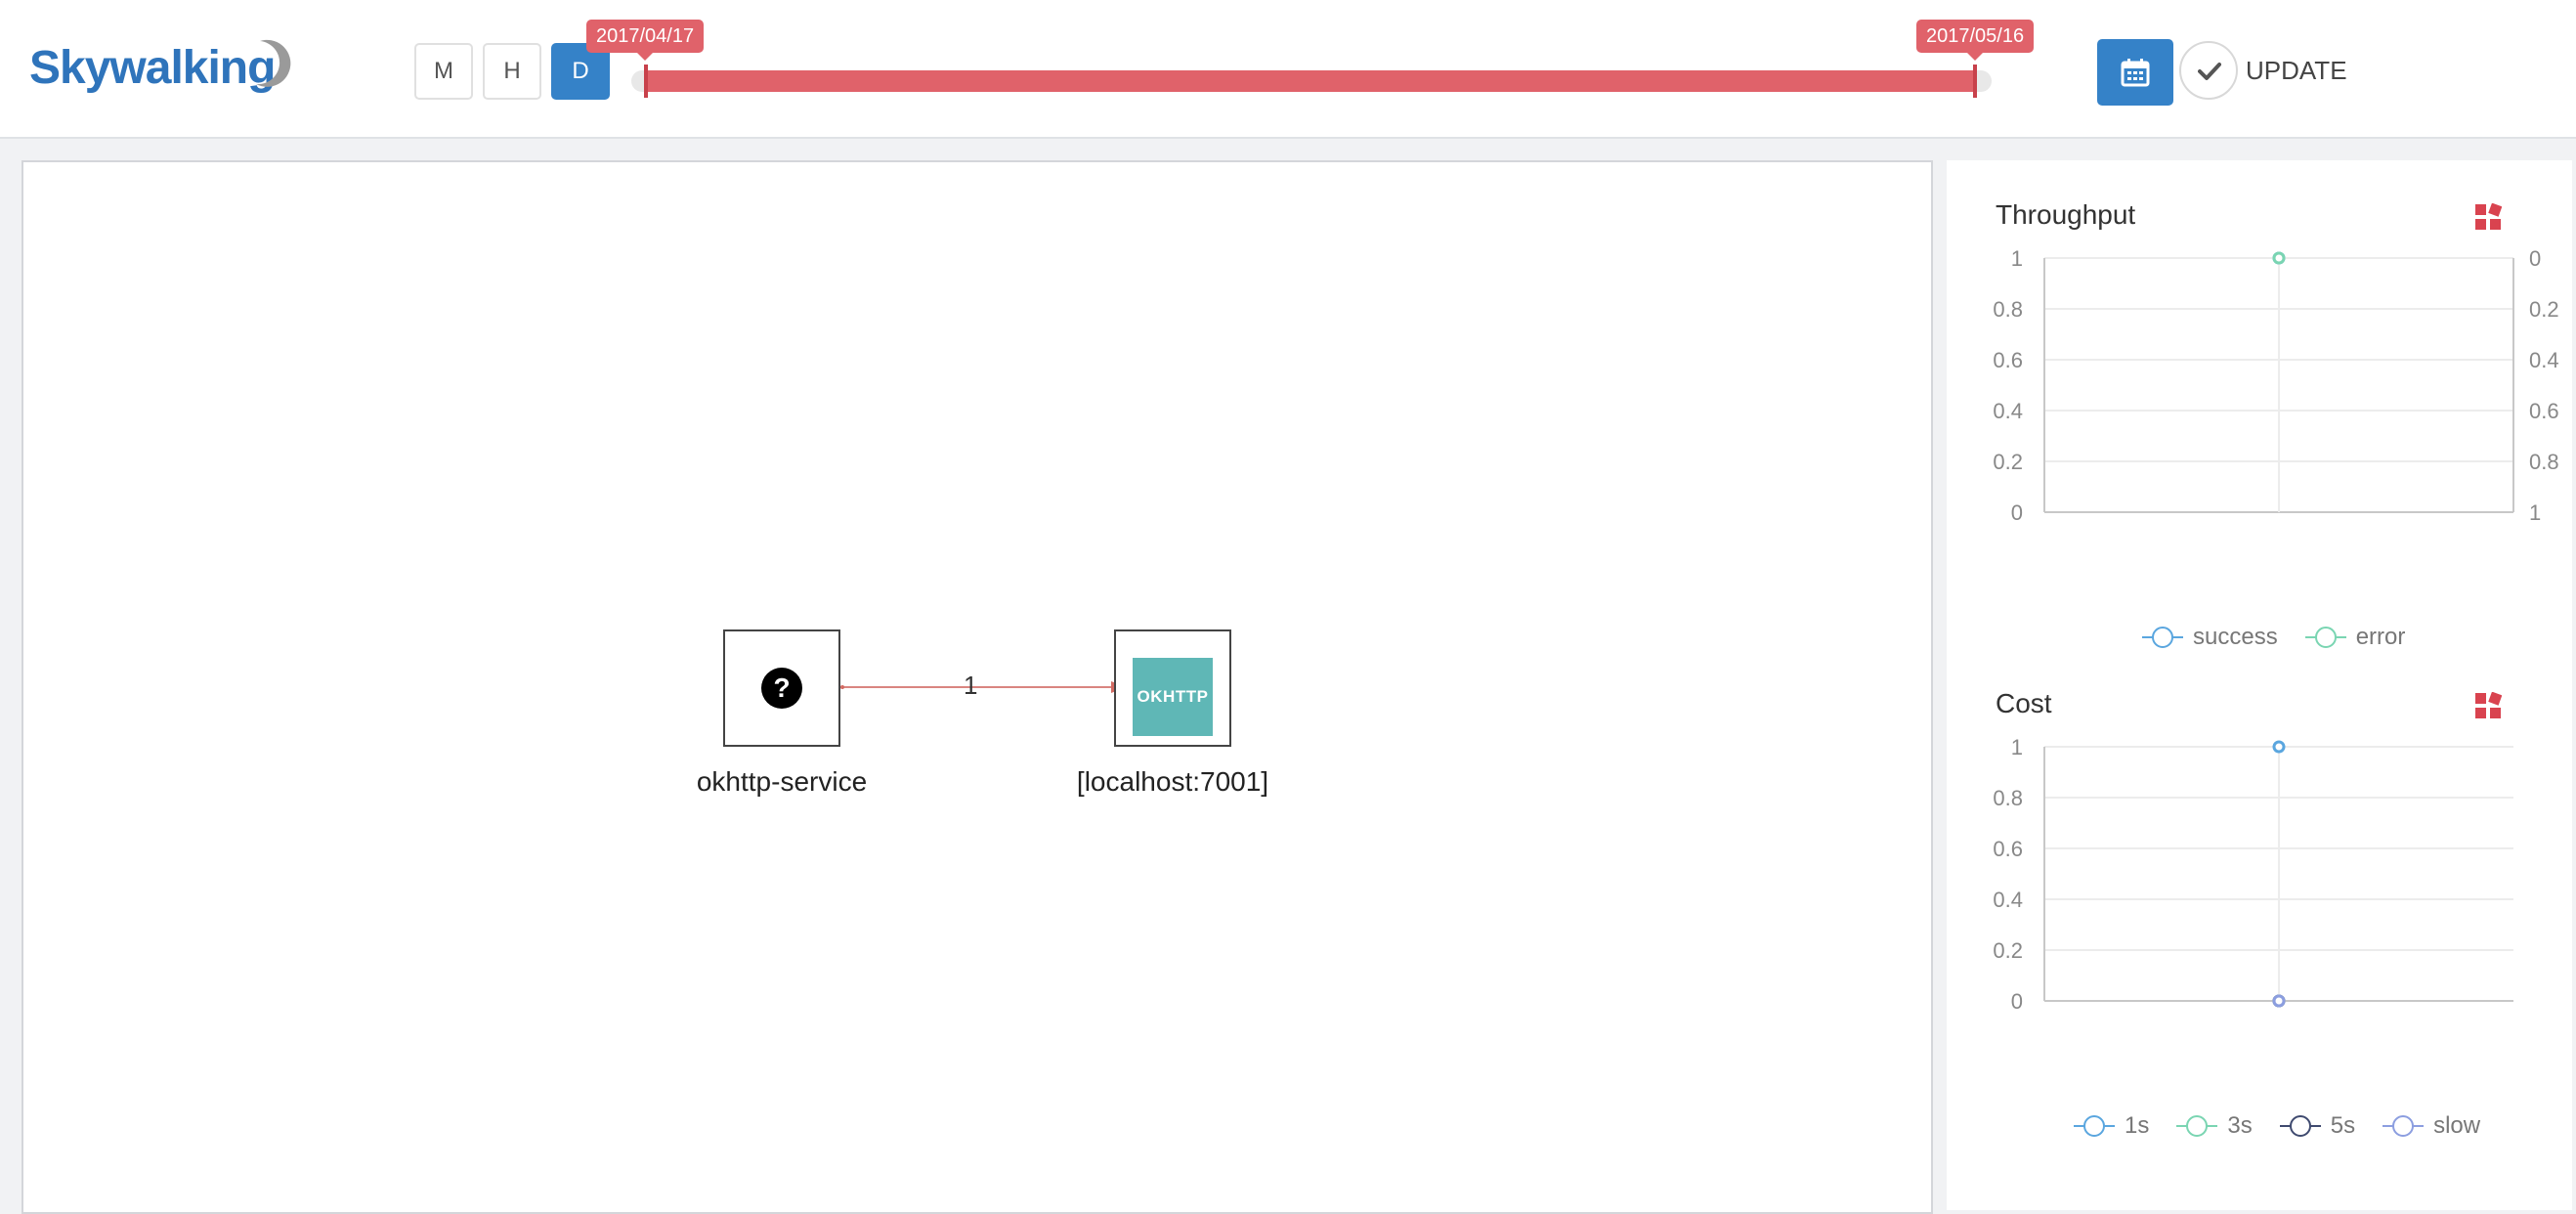 This screenshot has width=2576, height=1214. I want to click on throughput-chart: 00.20.40.60.8100.20.40.60.8105-16, so click(2276, 384).